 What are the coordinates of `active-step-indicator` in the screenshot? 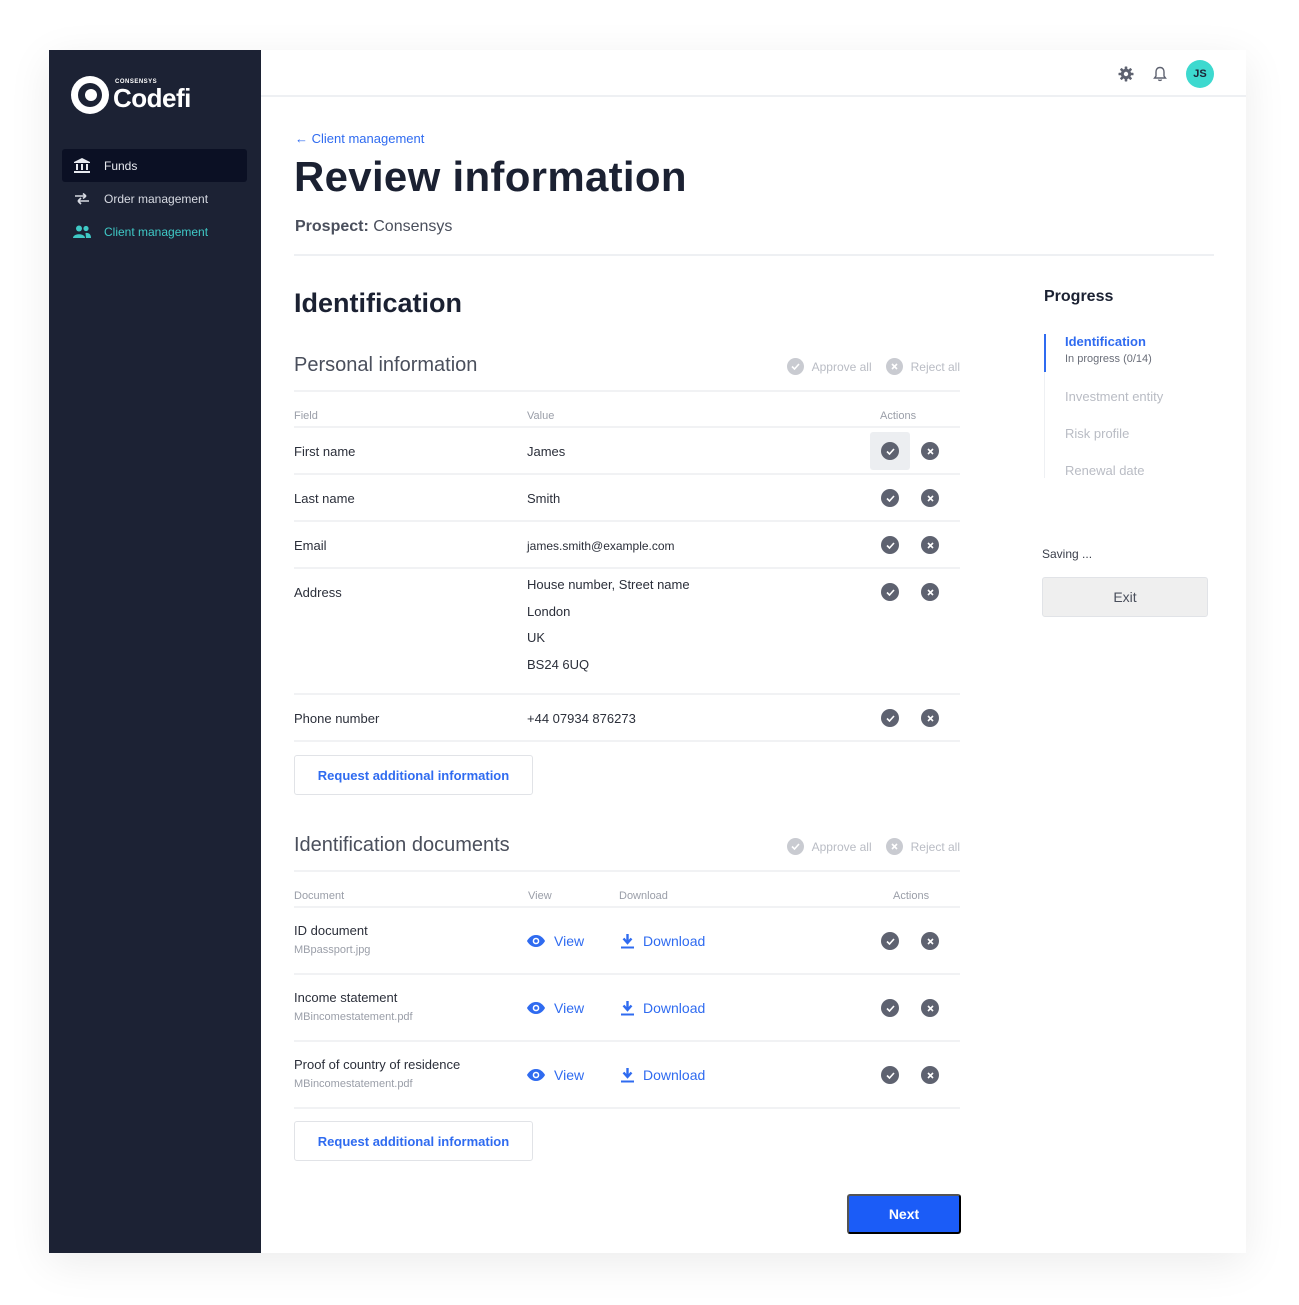 It's located at (1045, 353).